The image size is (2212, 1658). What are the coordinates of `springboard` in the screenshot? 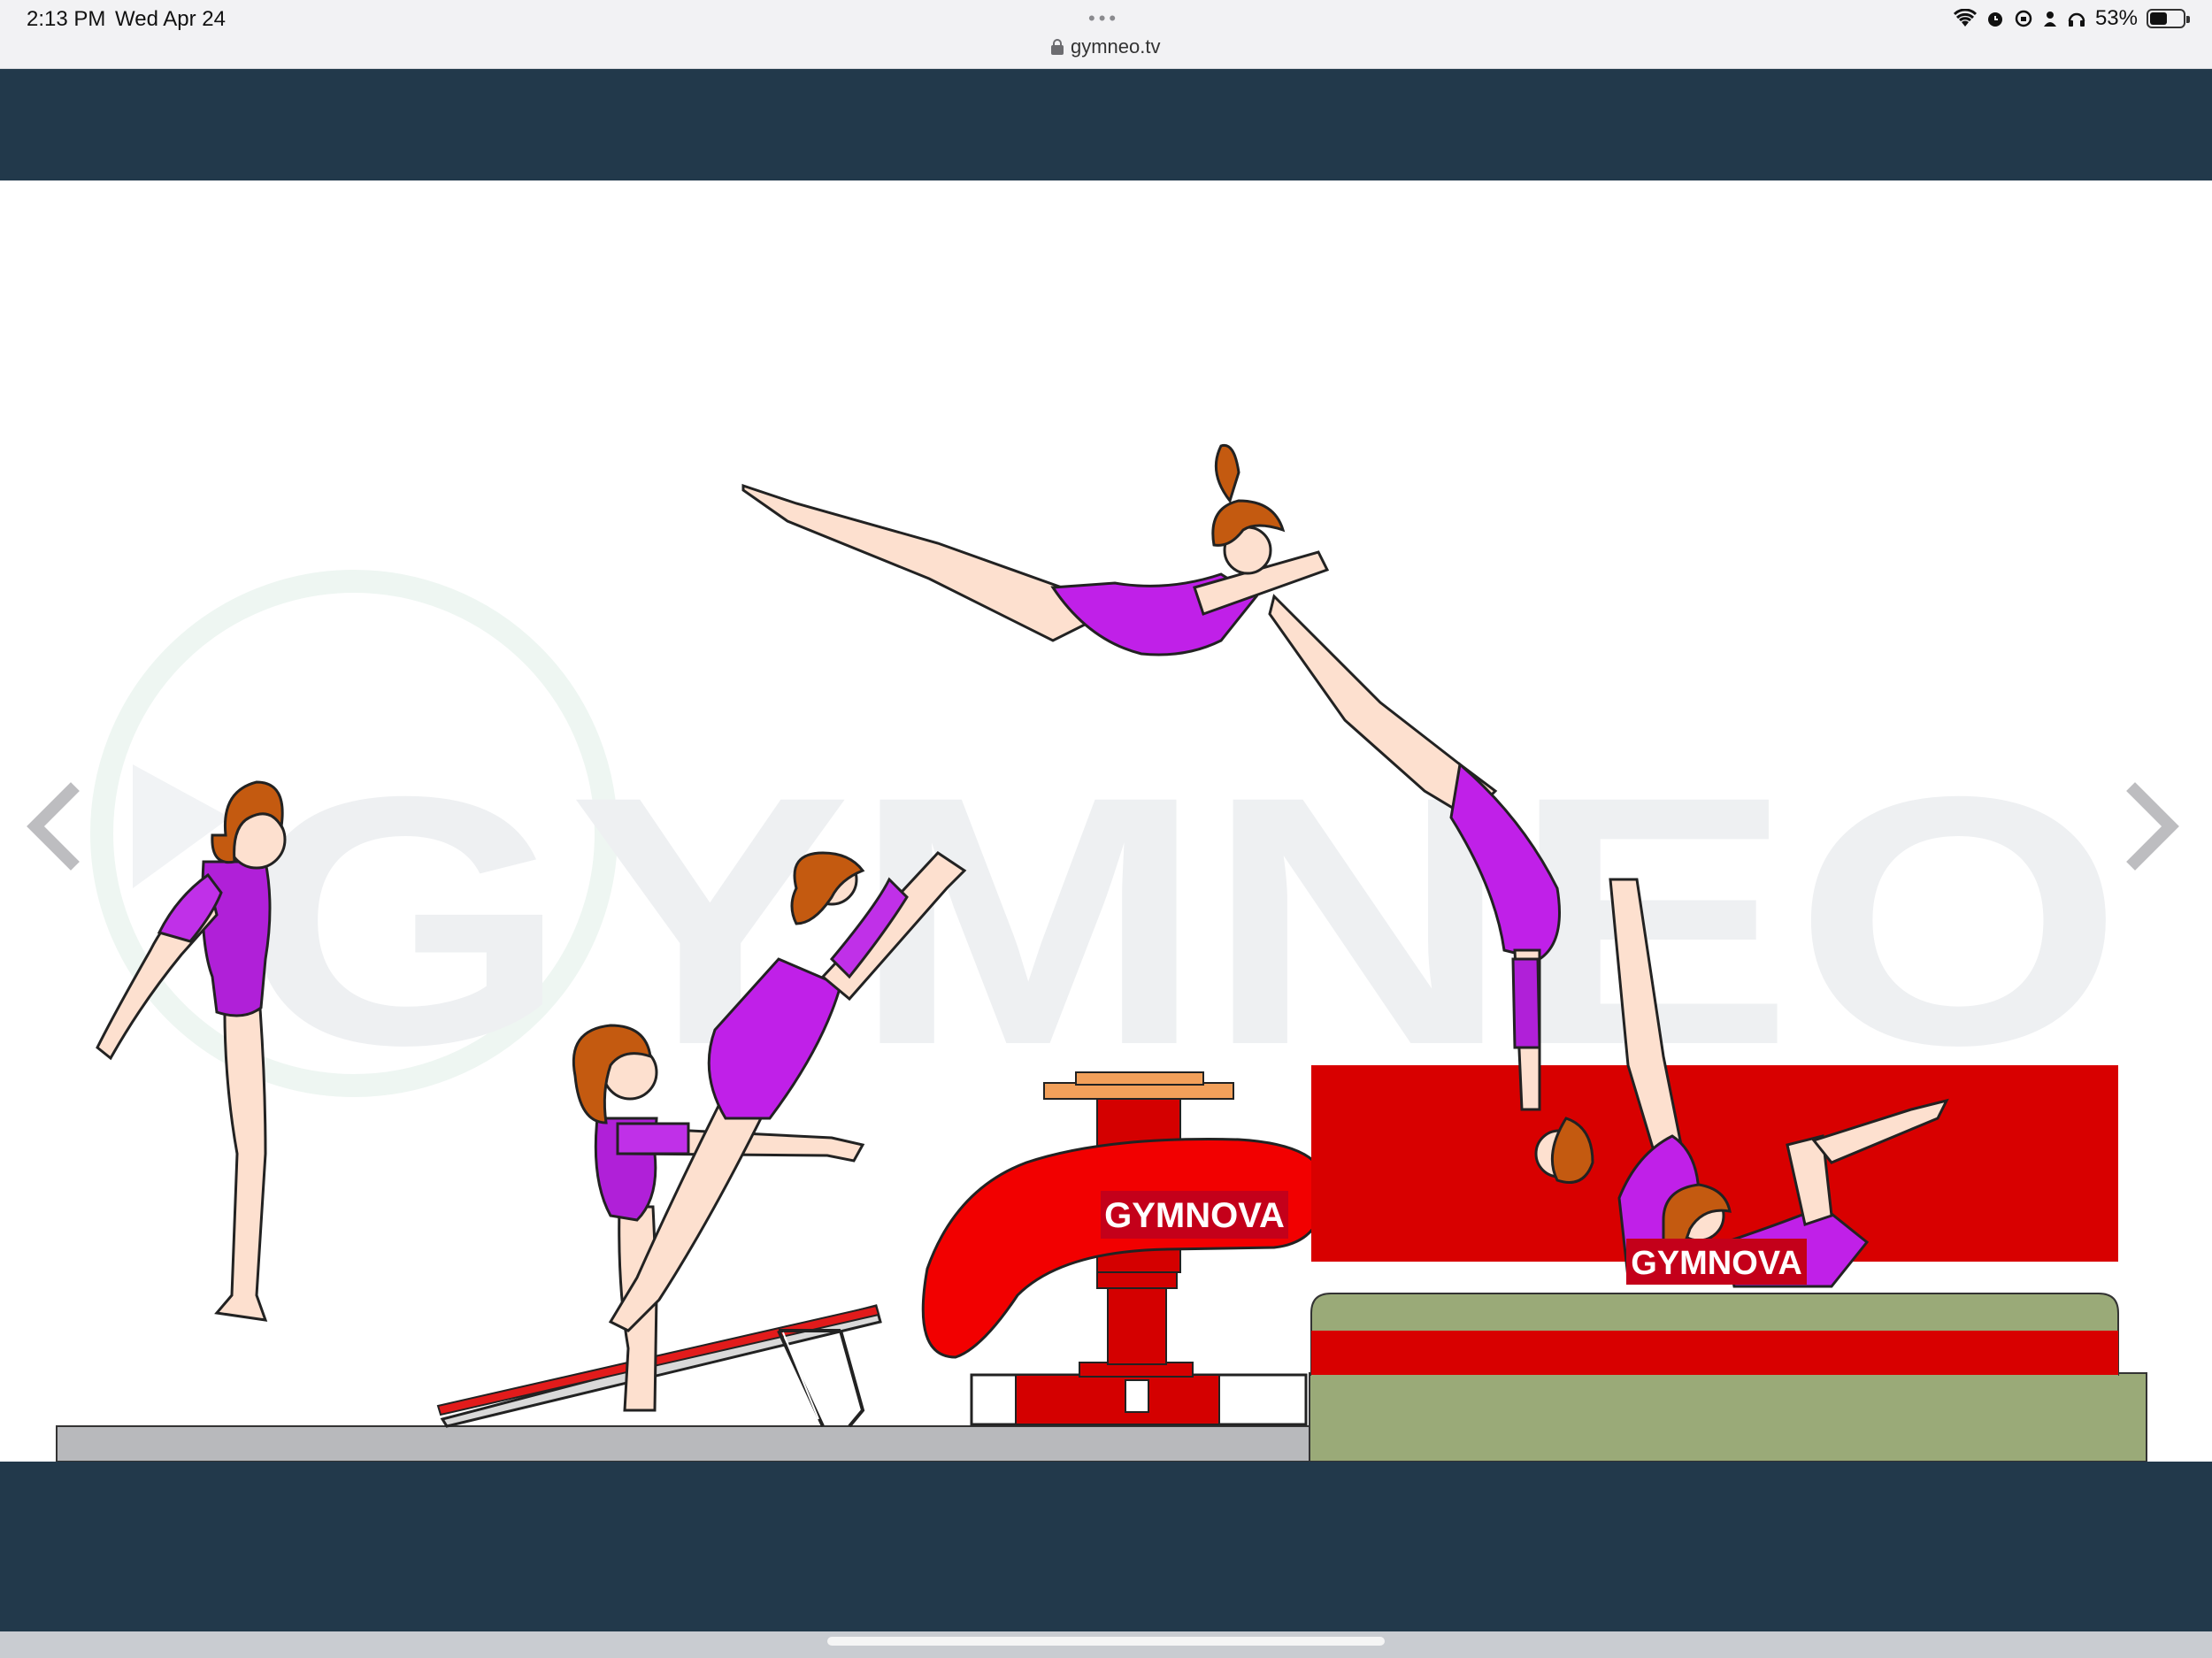 It's located at (659, 1366).